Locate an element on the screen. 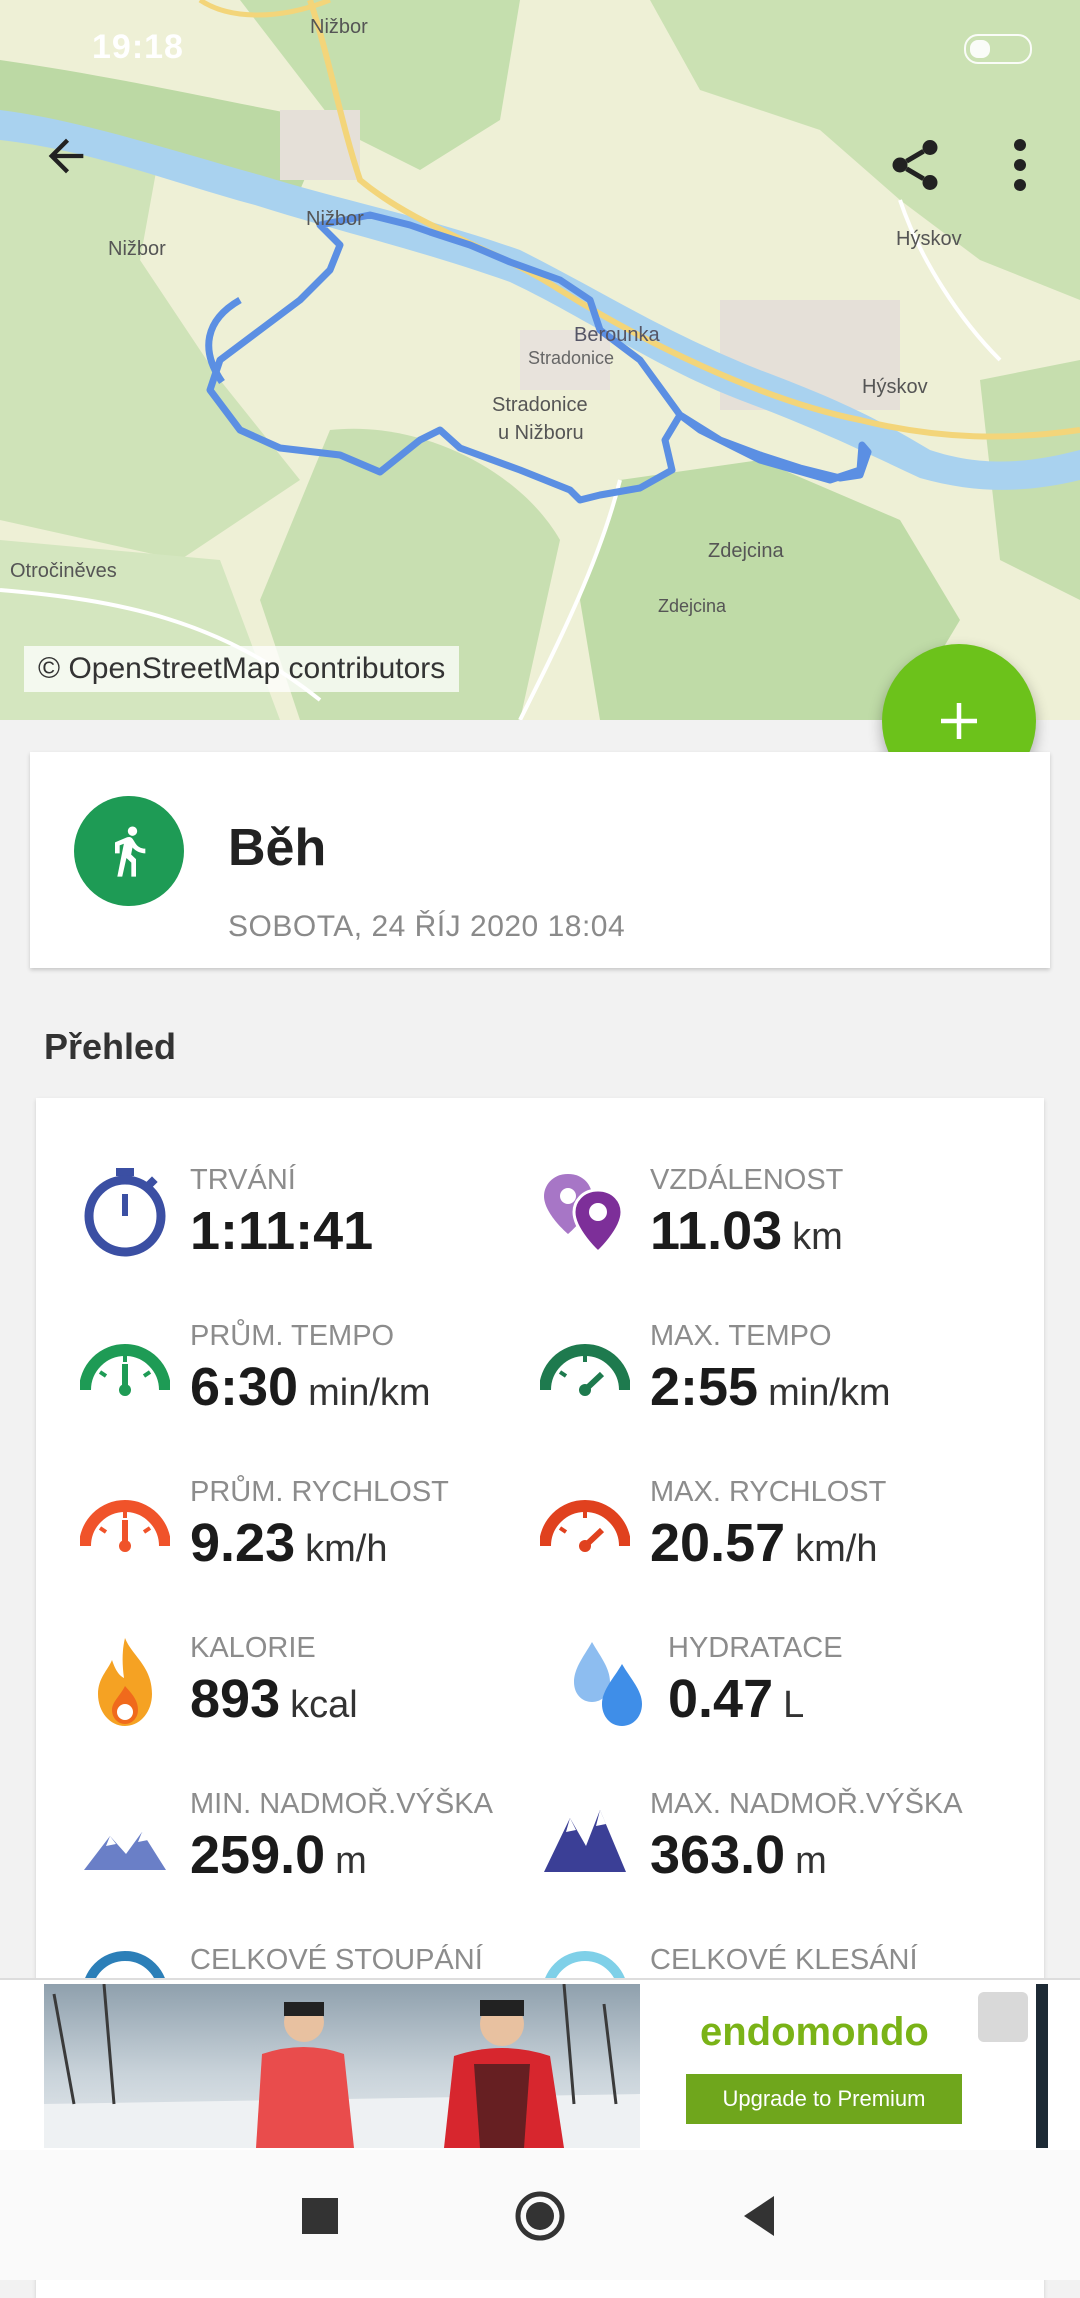  more-vert-icon is located at coordinates (1020, 165).